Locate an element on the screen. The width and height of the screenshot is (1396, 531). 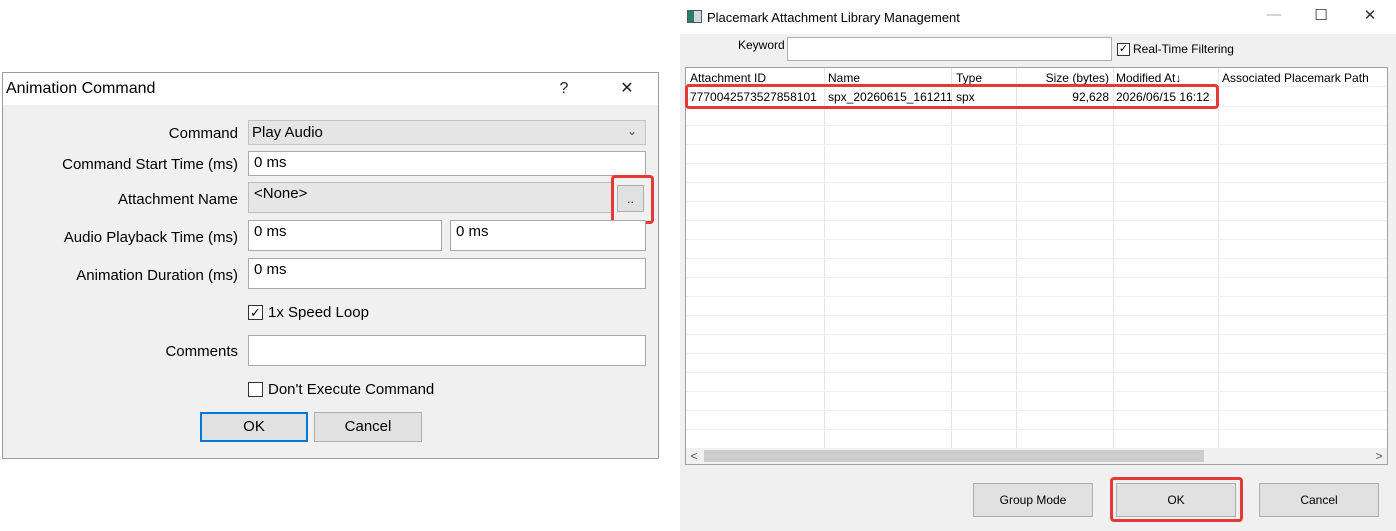
scroll-left-icon: < is located at coordinates (694, 456).